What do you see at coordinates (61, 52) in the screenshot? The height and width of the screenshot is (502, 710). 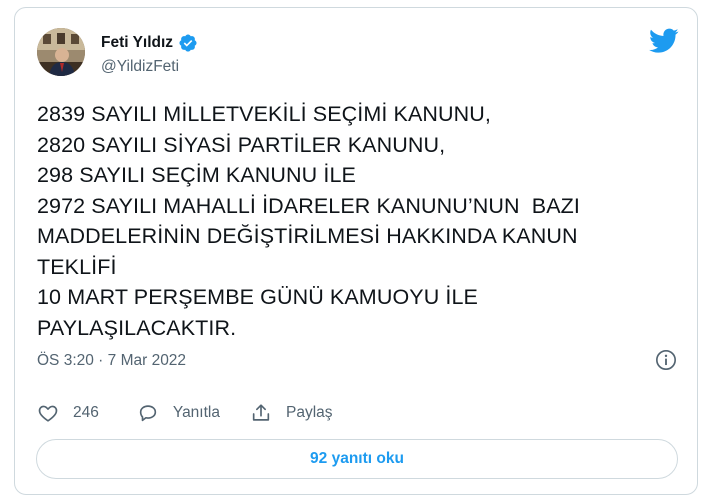 I see `avatar` at bounding box center [61, 52].